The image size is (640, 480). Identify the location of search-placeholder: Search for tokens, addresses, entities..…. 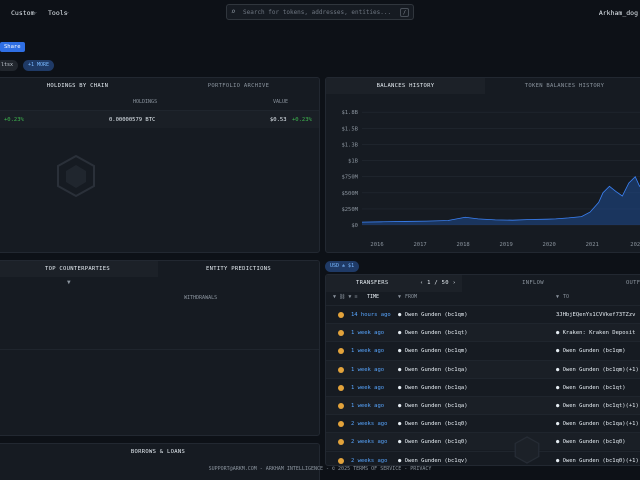
(317, 12).